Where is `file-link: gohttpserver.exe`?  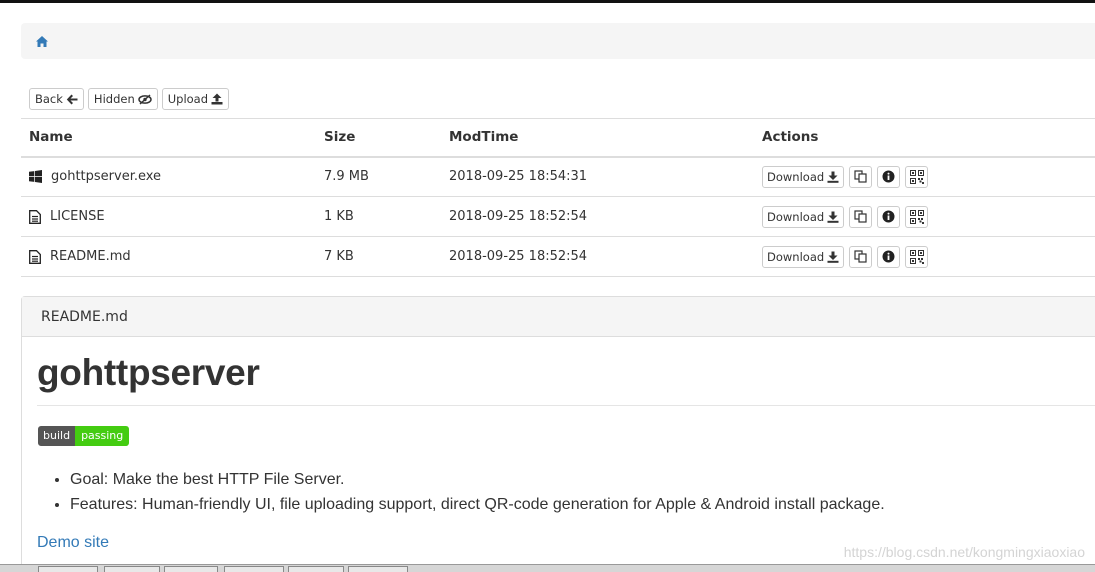 file-link: gohttpserver.exe is located at coordinates (106, 176).